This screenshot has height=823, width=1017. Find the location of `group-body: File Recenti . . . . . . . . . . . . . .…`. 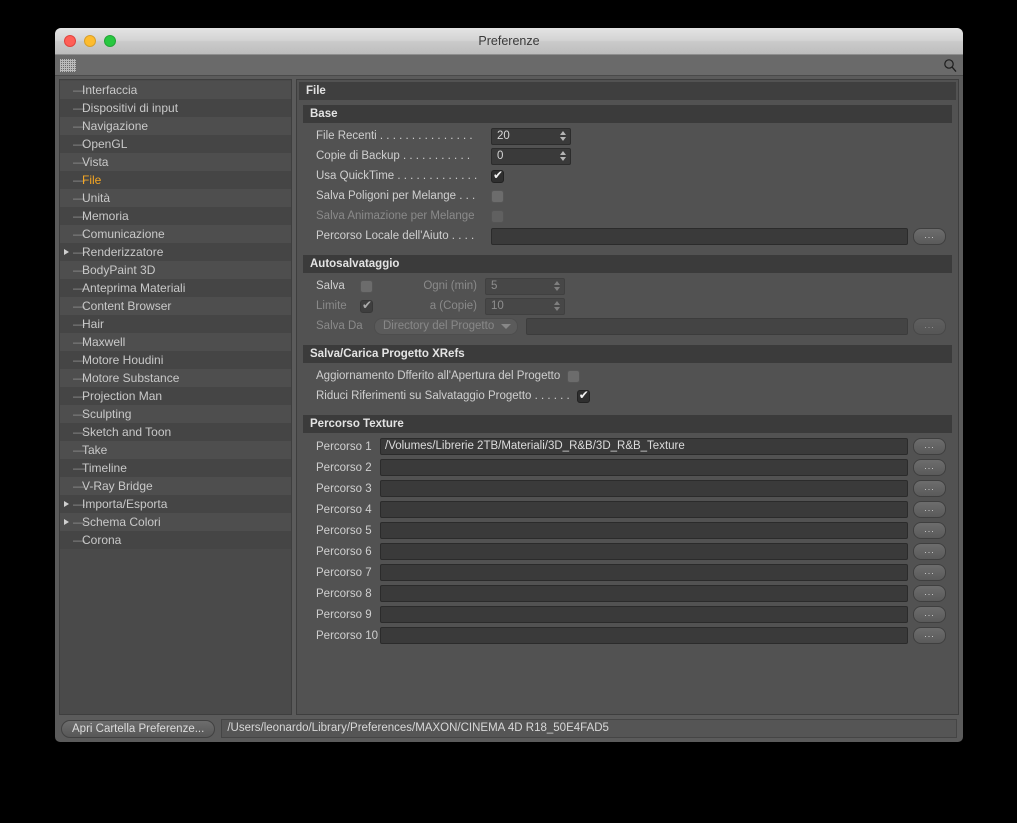

group-body: File Recenti . . . . . . . . . . . . . .… is located at coordinates (627, 186).